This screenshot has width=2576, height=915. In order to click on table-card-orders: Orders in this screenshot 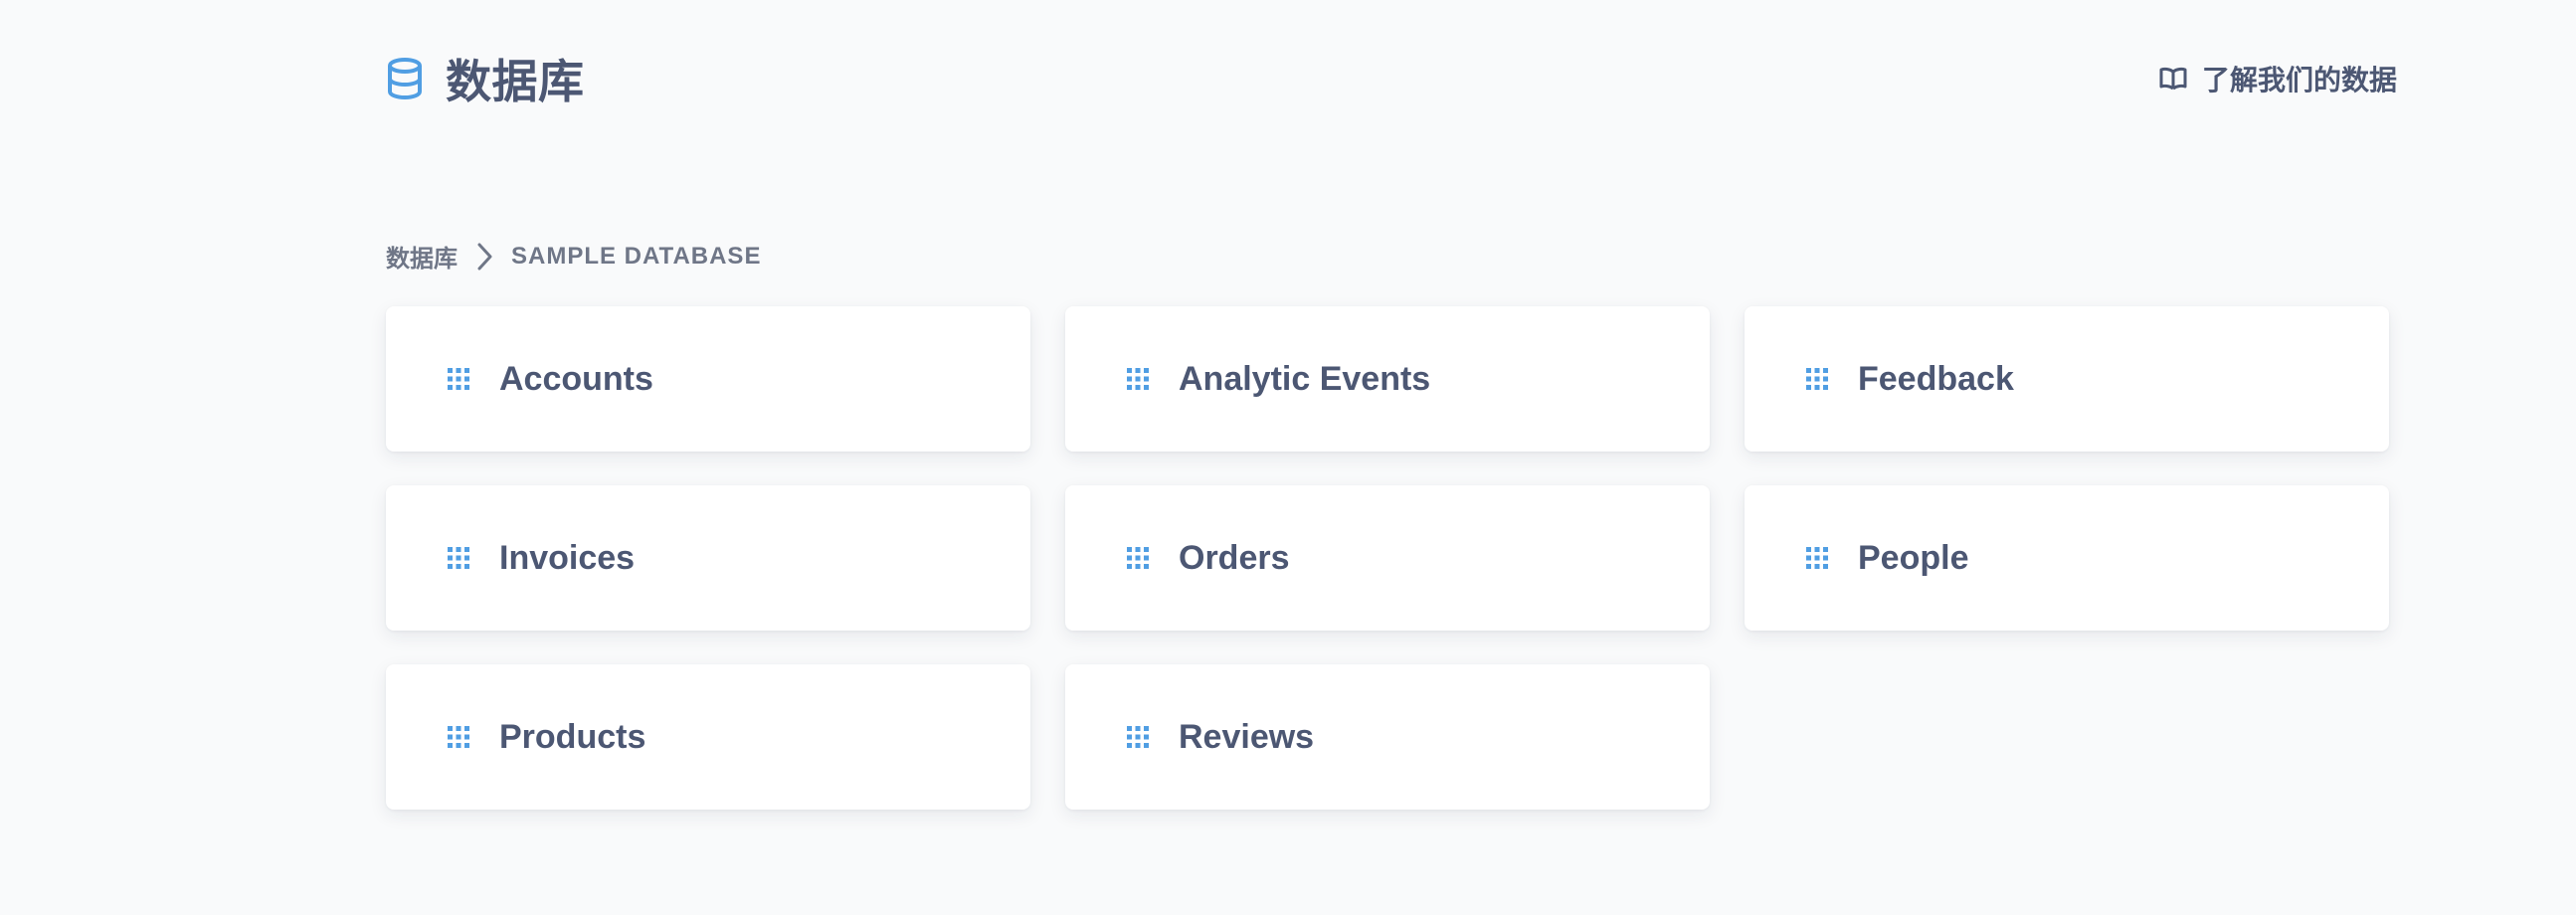, I will do `click(1387, 558)`.